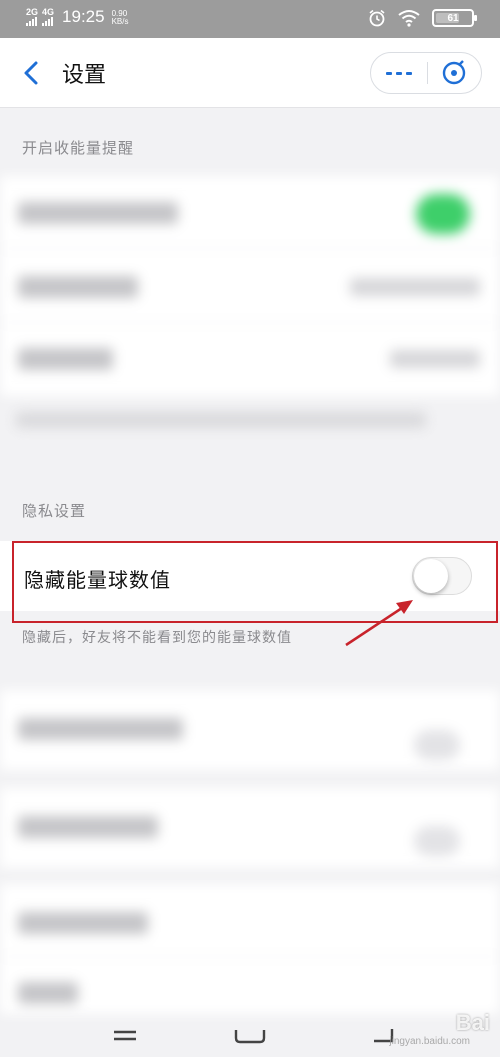 This screenshot has height=1057, width=500. Describe the element at coordinates (54, 511) in the screenshot. I see `section-title-privacy: 隐私设置` at that location.